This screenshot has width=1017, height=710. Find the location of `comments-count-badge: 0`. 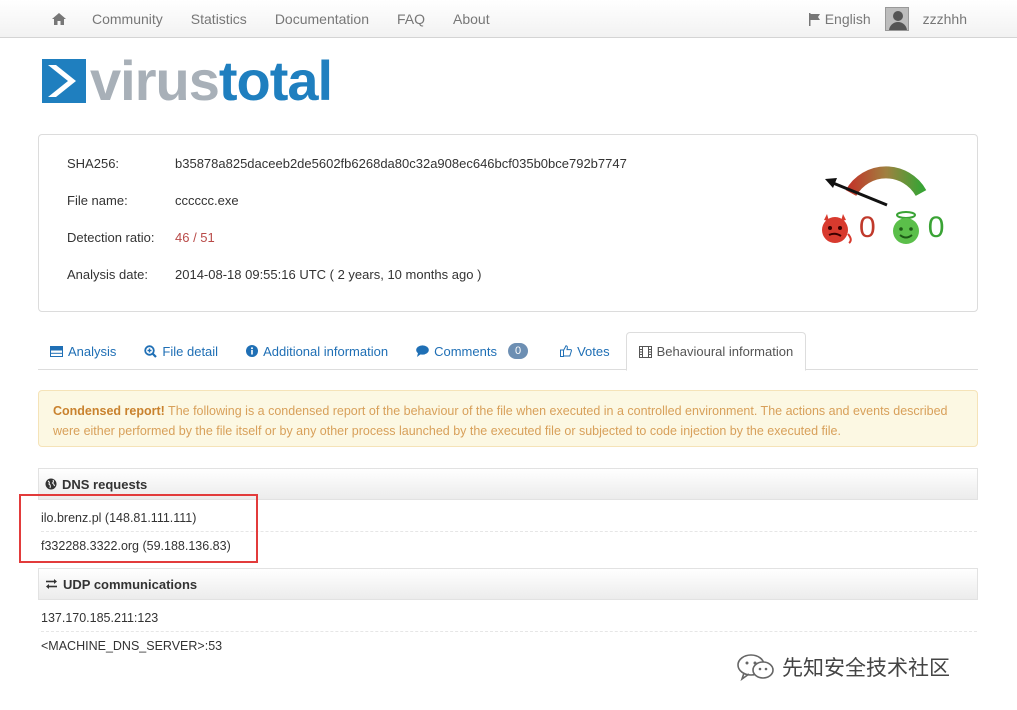

comments-count-badge: 0 is located at coordinates (518, 351).